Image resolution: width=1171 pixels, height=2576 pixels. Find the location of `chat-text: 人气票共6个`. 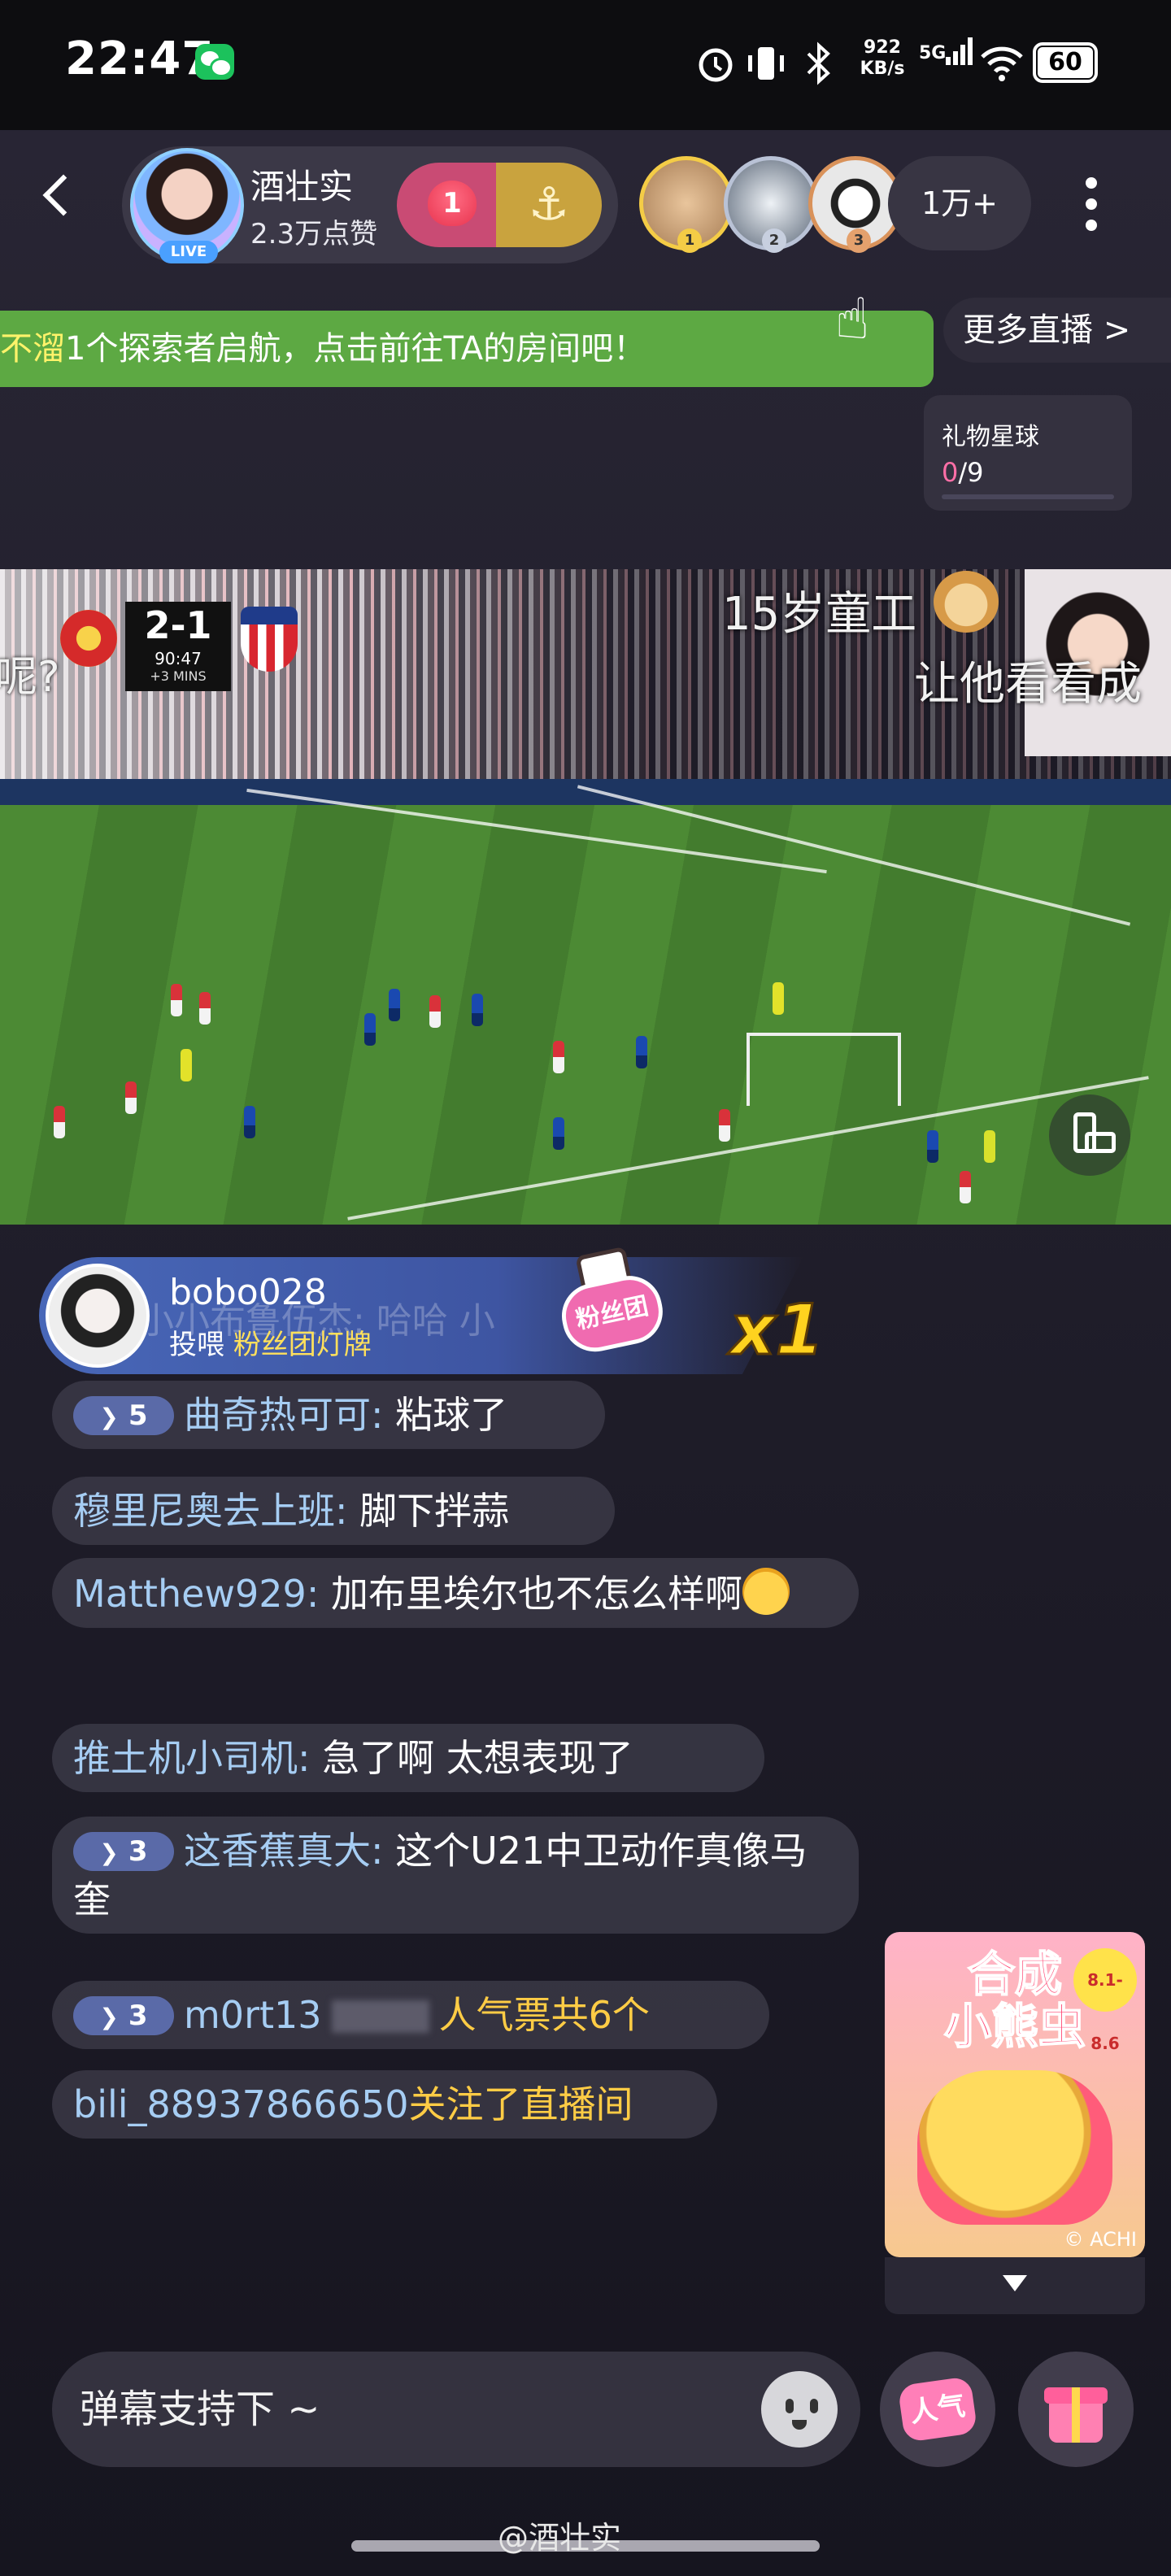

chat-text: 人气票共6个 is located at coordinates (544, 2015).